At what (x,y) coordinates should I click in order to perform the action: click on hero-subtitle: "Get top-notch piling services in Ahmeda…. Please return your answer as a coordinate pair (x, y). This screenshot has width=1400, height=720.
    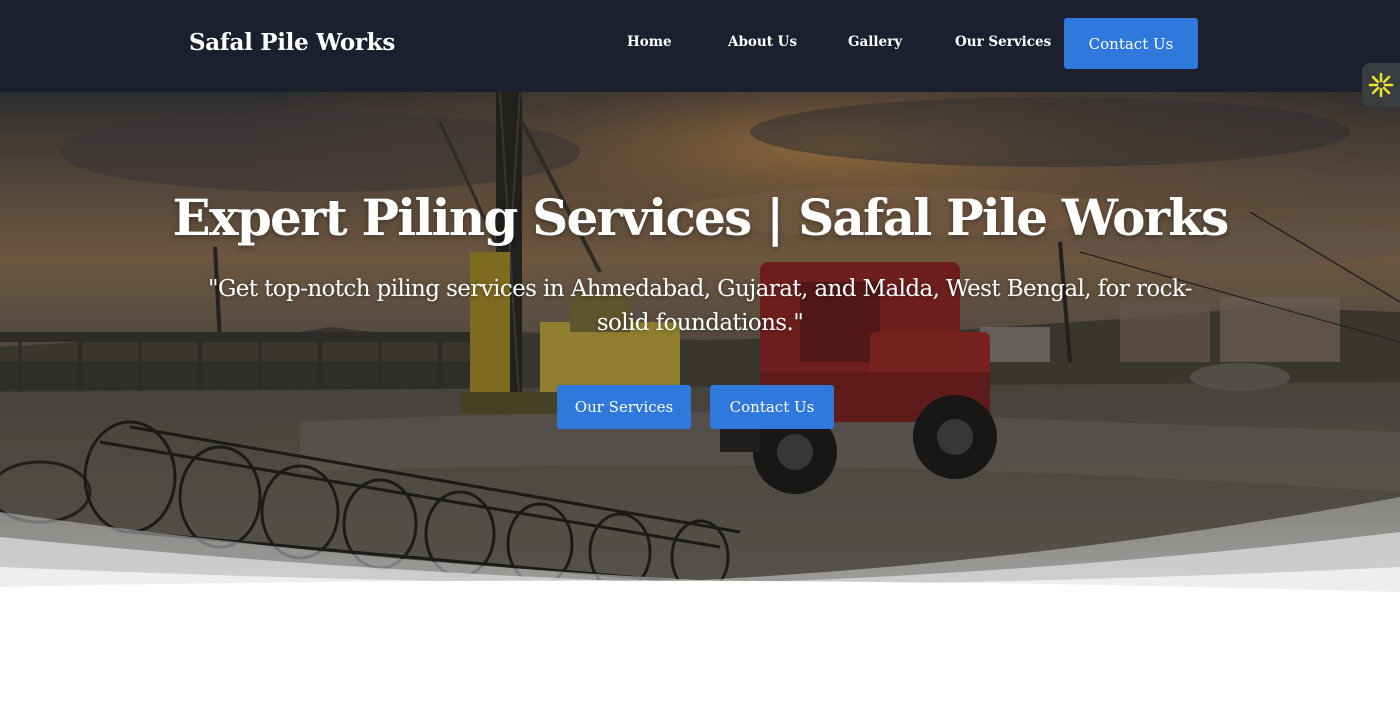
    Looking at the image, I should click on (700, 306).